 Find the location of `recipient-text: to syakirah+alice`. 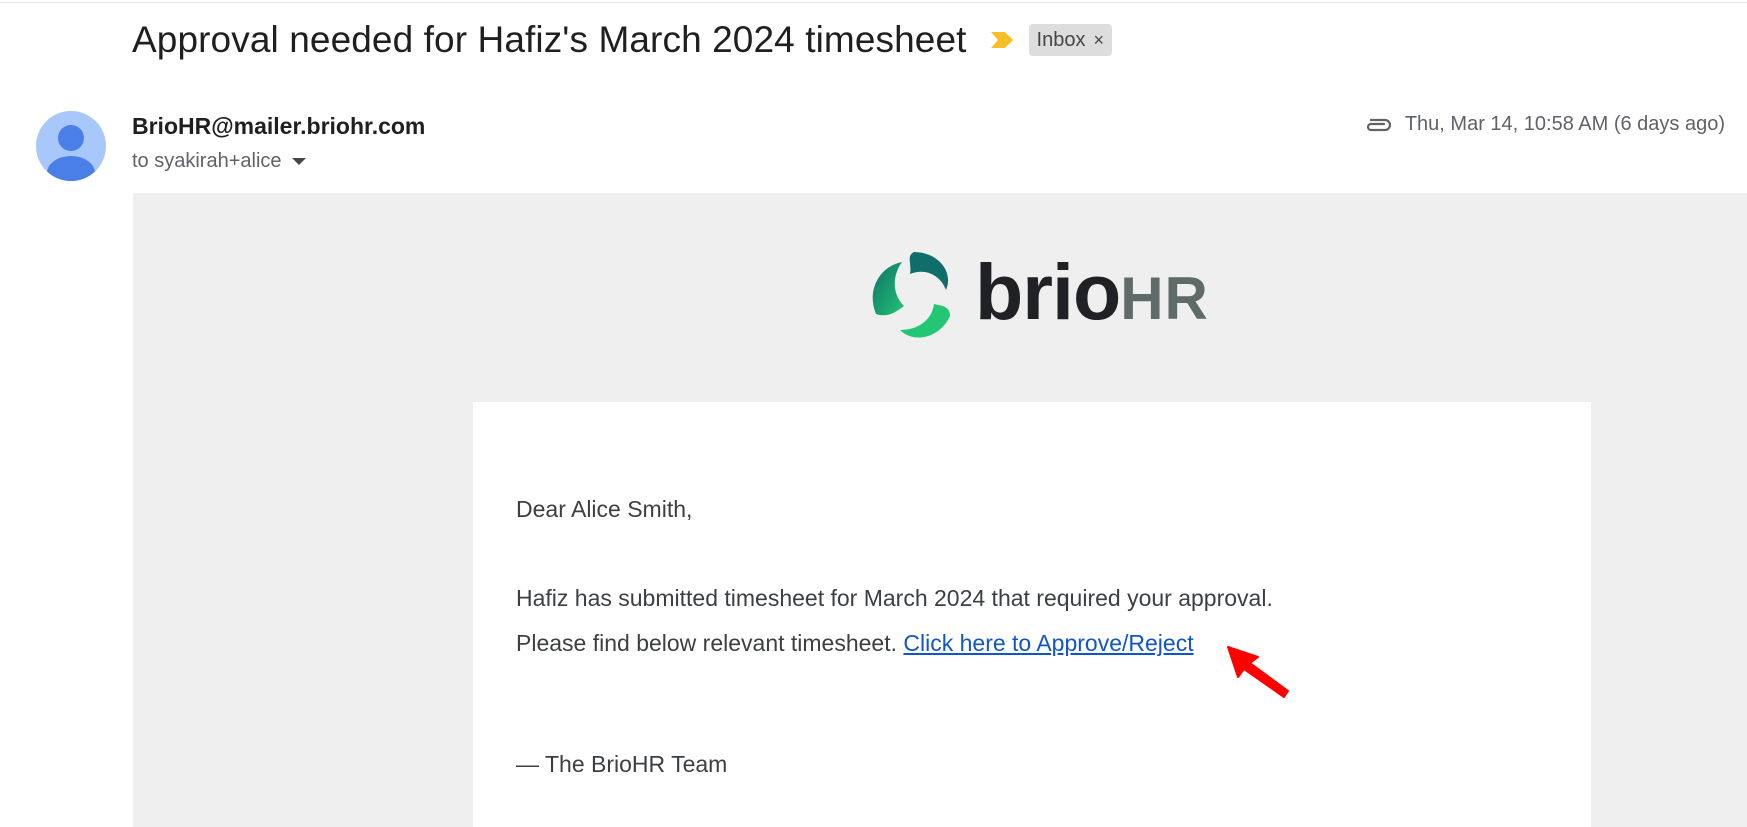

recipient-text: to syakirah+alice is located at coordinates (207, 161).